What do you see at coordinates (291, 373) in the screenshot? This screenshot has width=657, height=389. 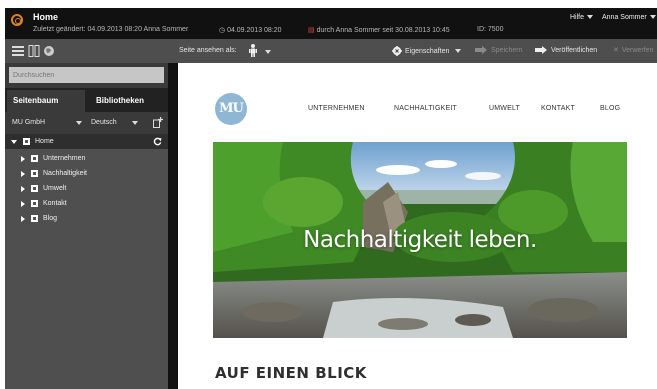 I see `section-heading: AUF EINEN BLICK` at bounding box center [291, 373].